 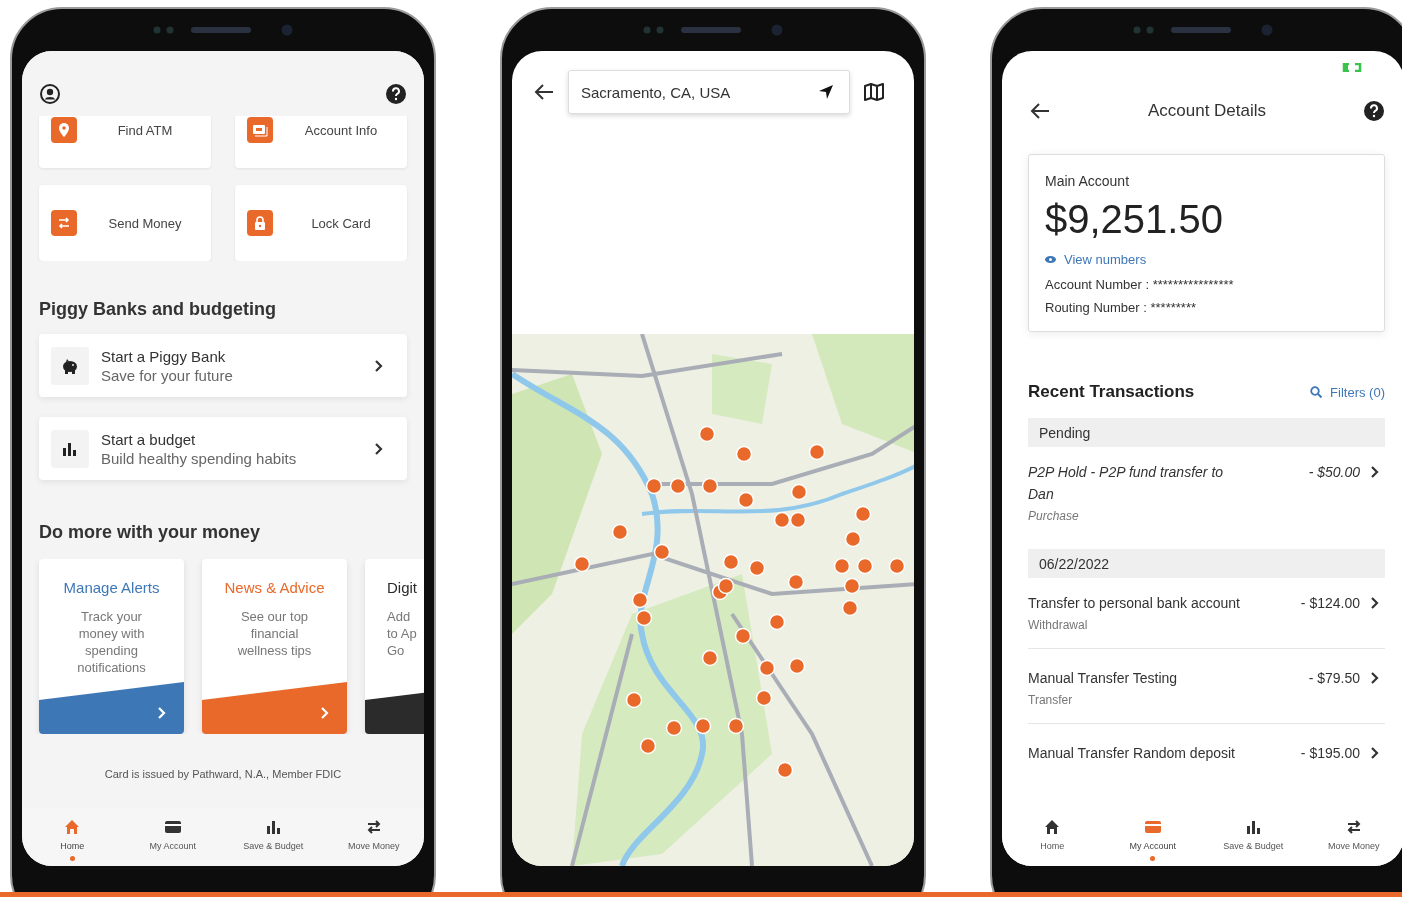 I want to click on profile-icon, so click(x=50, y=94).